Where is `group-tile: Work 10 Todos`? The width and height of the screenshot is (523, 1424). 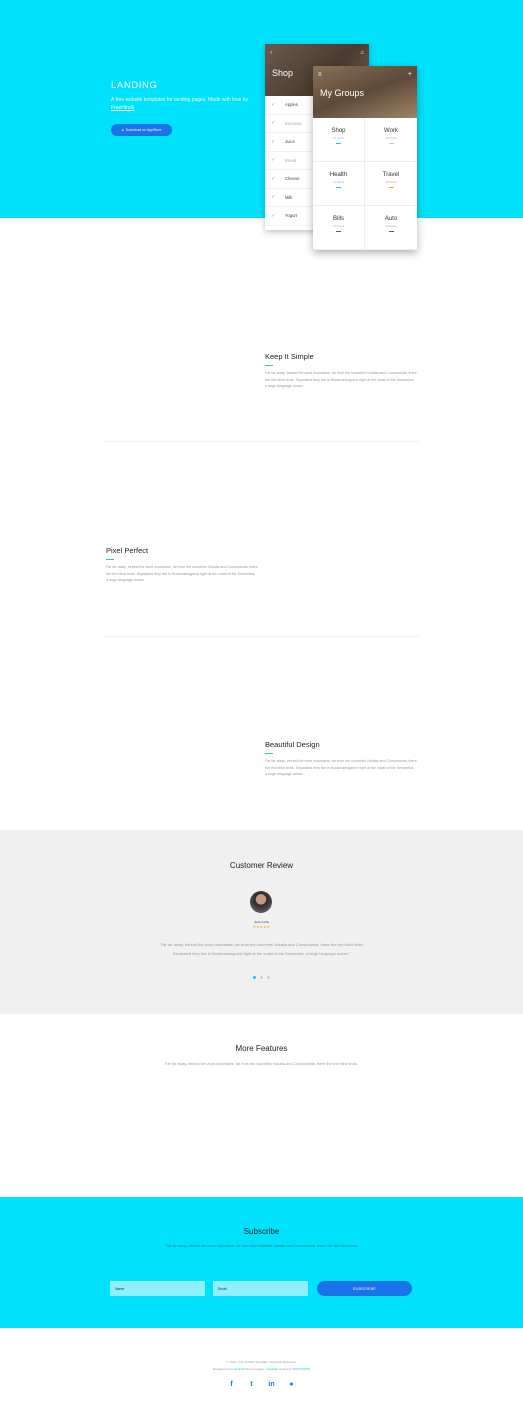 group-tile: Work 10 Todos is located at coordinates (391, 140).